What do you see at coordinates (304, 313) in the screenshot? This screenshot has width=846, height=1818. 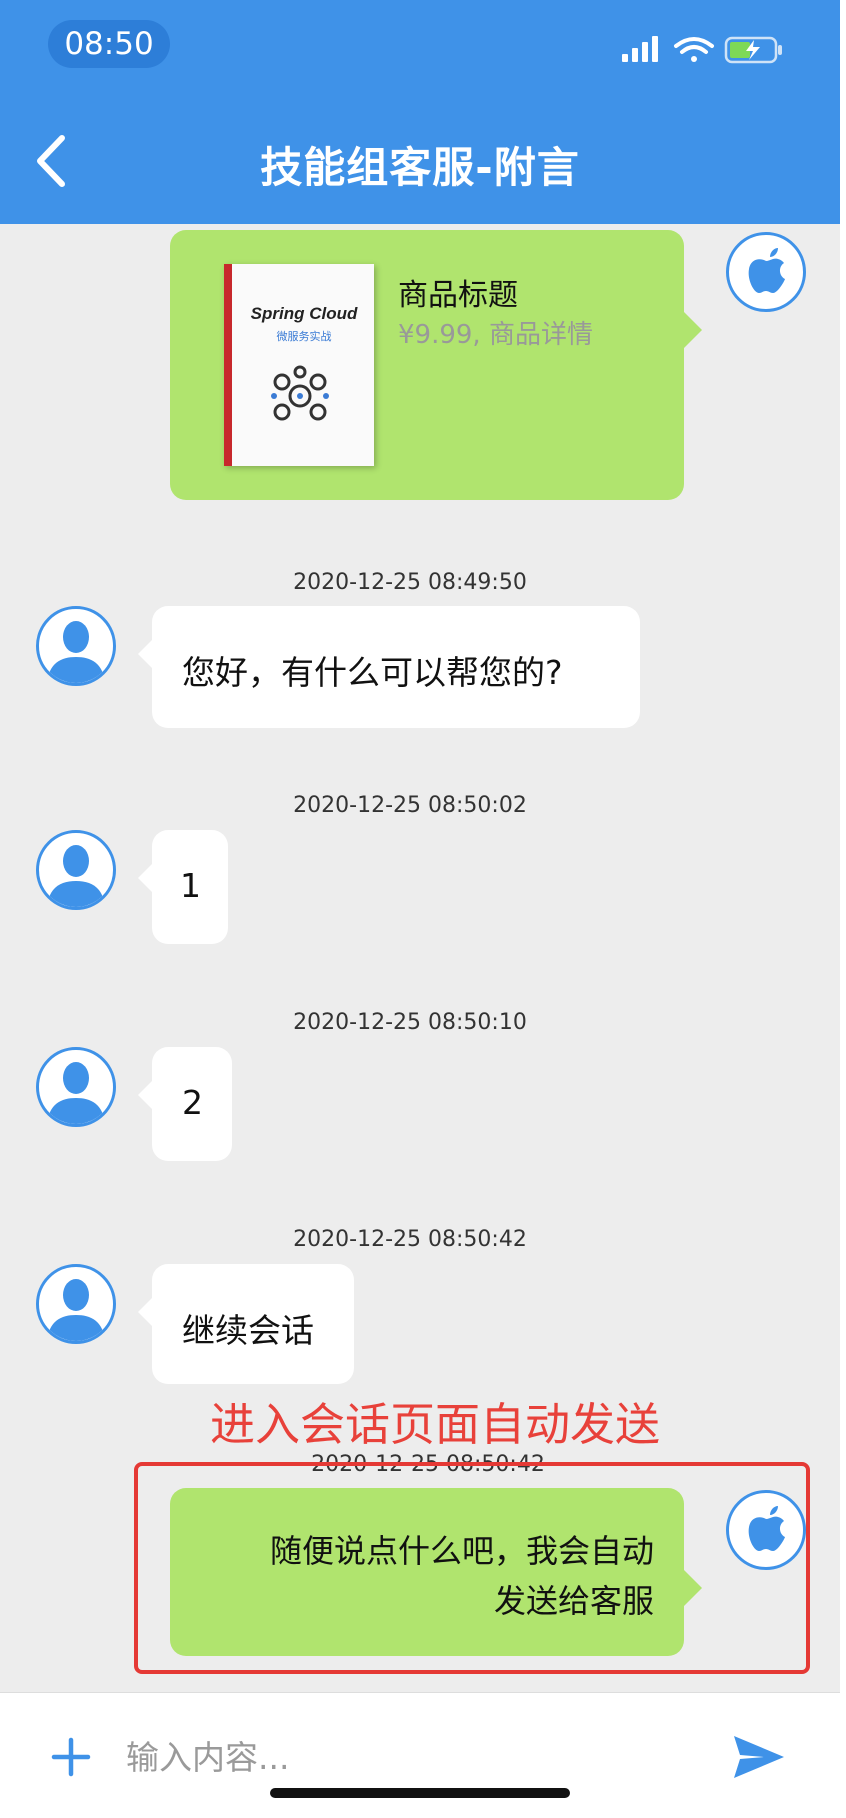 I see `book-title: Spring Cloud` at bounding box center [304, 313].